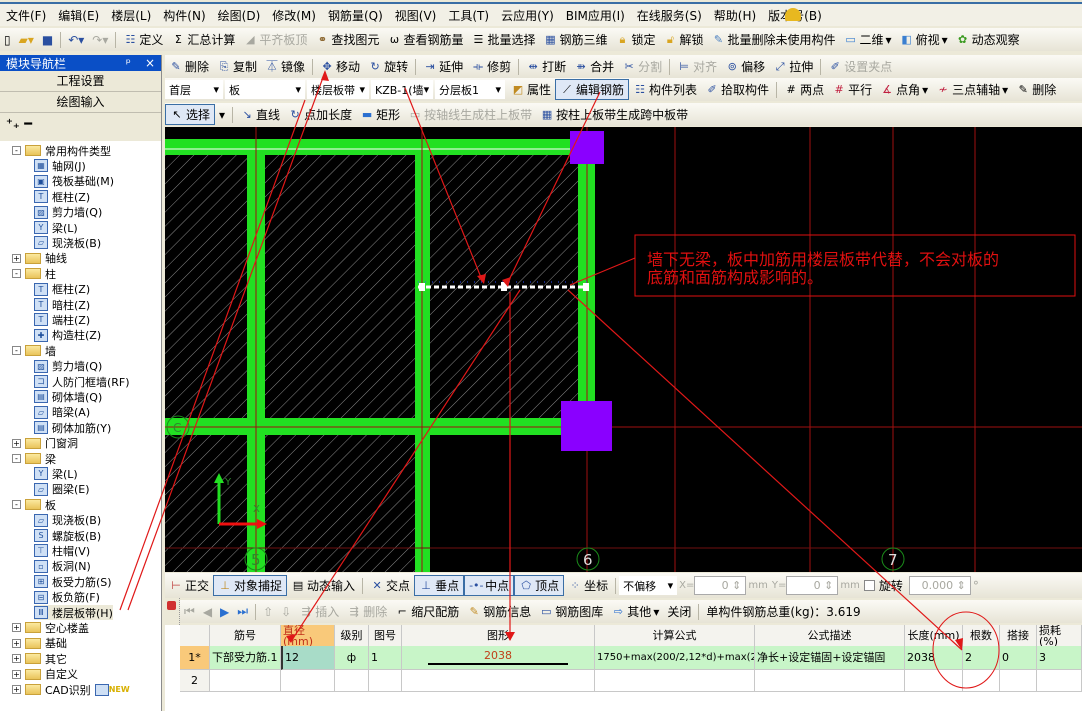 Image resolution: width=1082 pixels, height=711 pixels. I want to click on tree-item: + 其它, so click(39, 658).